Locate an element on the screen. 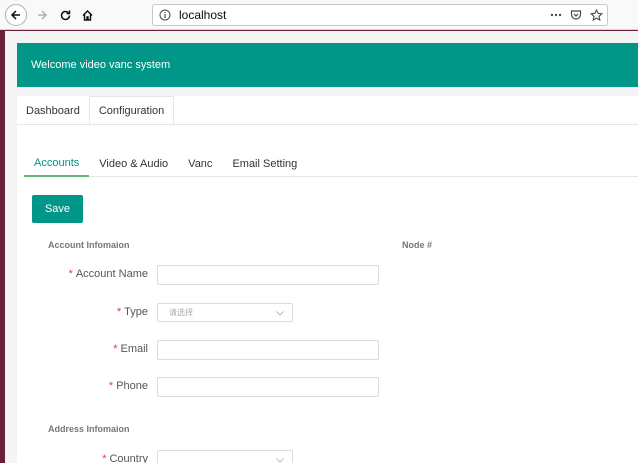 Image resolution: width=638 pixels, height=463 pixels. tab-dashboard: Dashboard is located at coordinates (53, 110).